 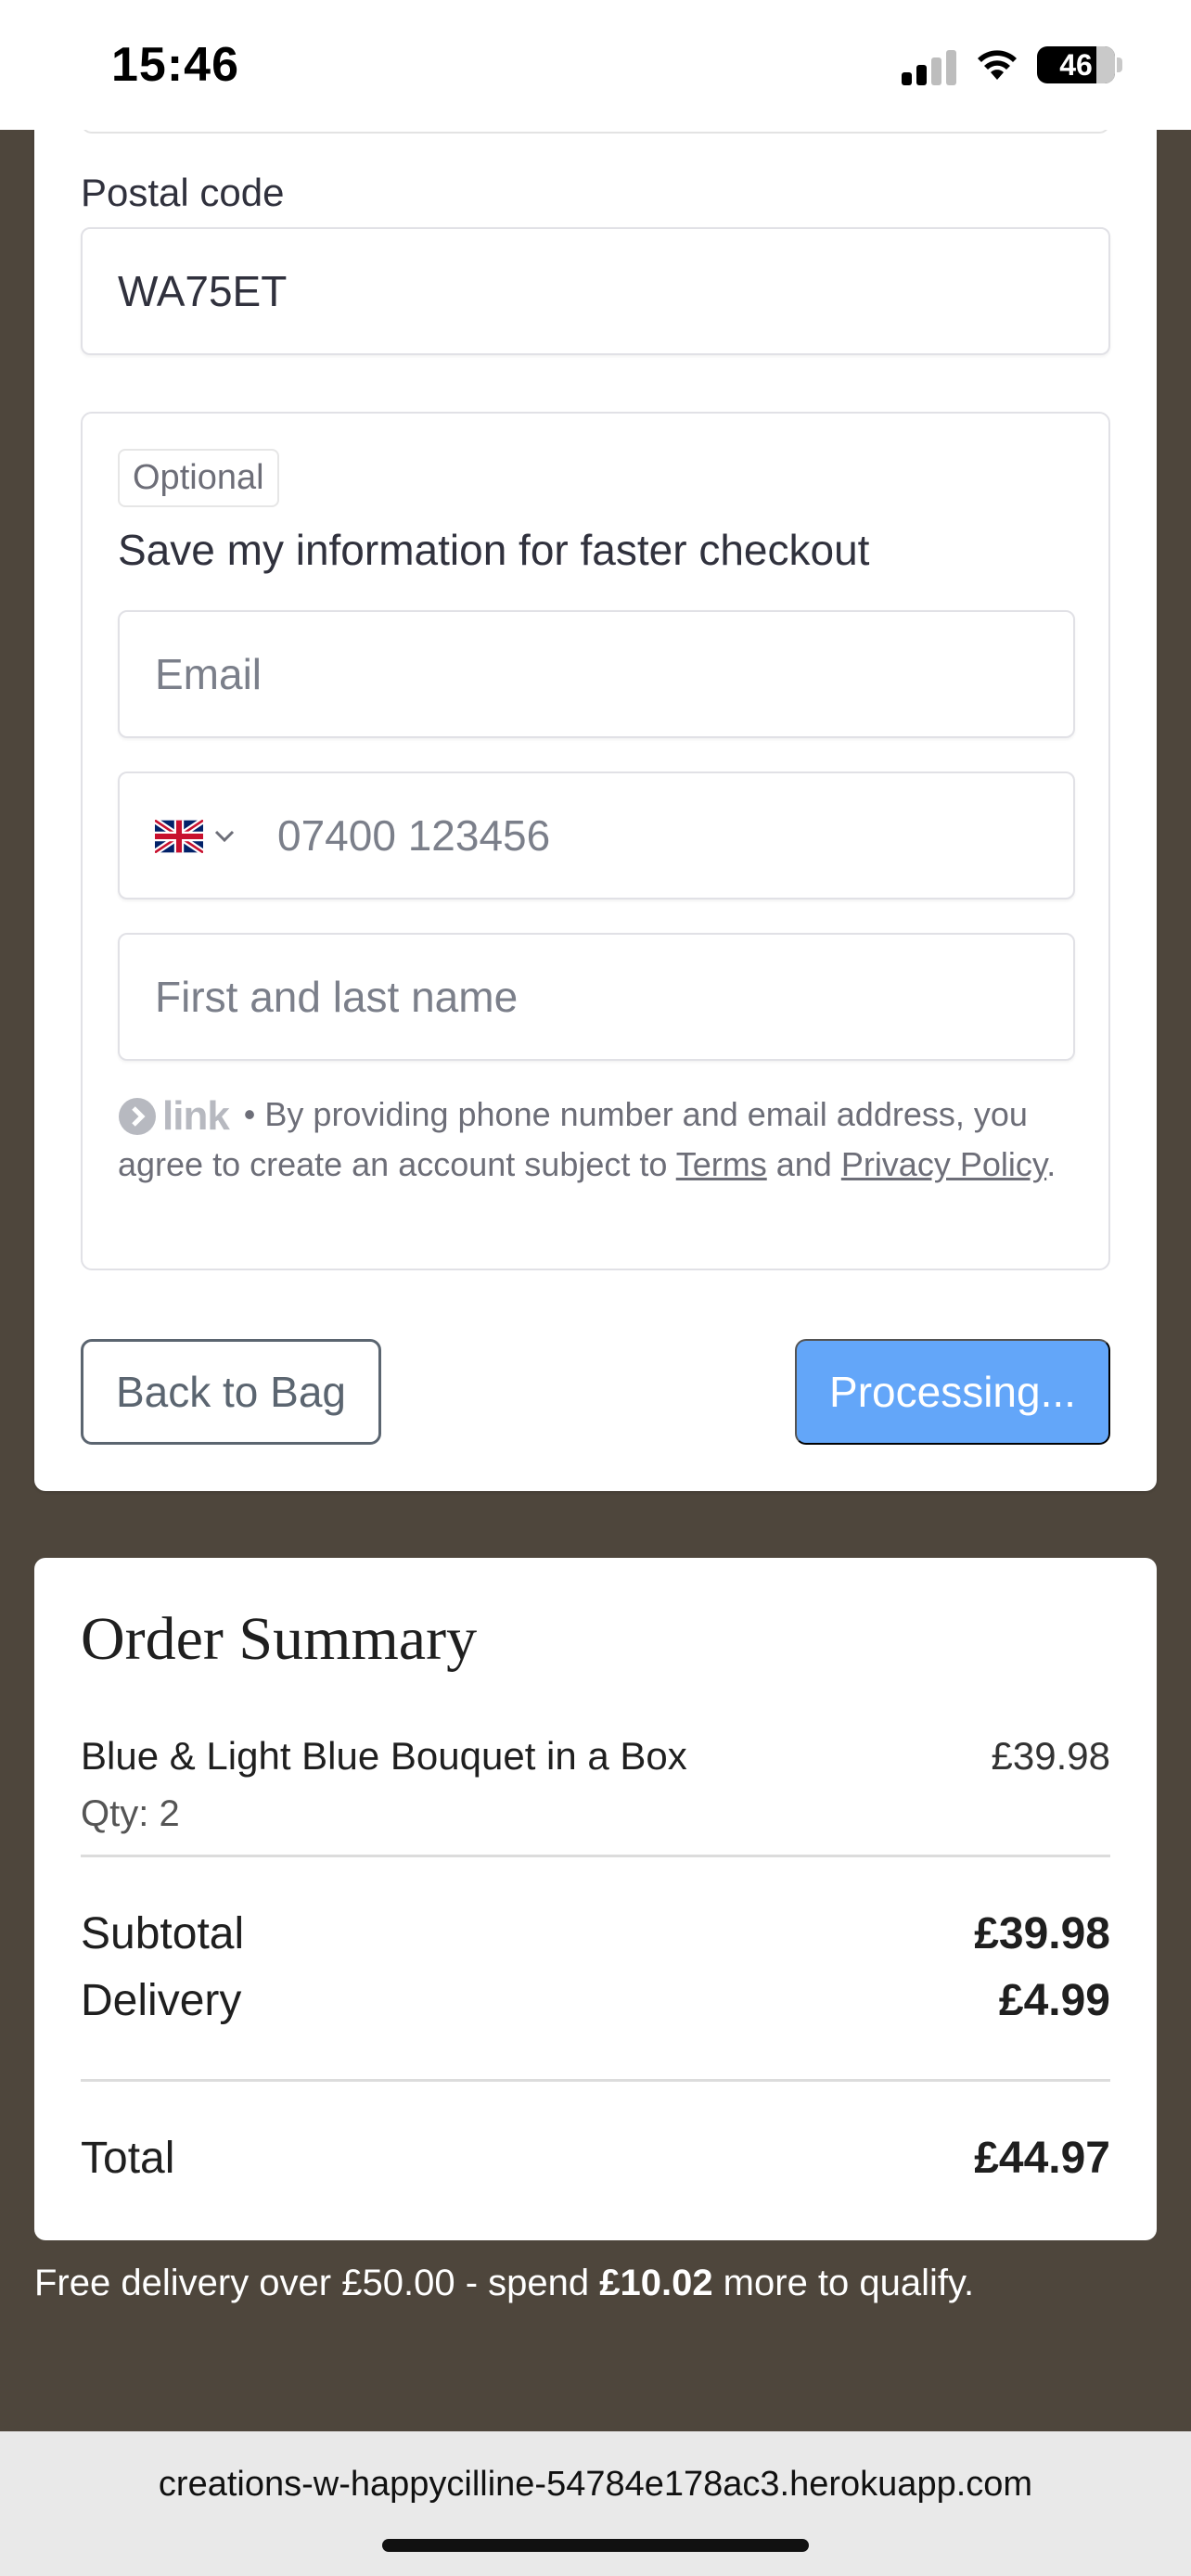 I want to click on order-summary-title: Order Summary, so click(x=279, y=1639).